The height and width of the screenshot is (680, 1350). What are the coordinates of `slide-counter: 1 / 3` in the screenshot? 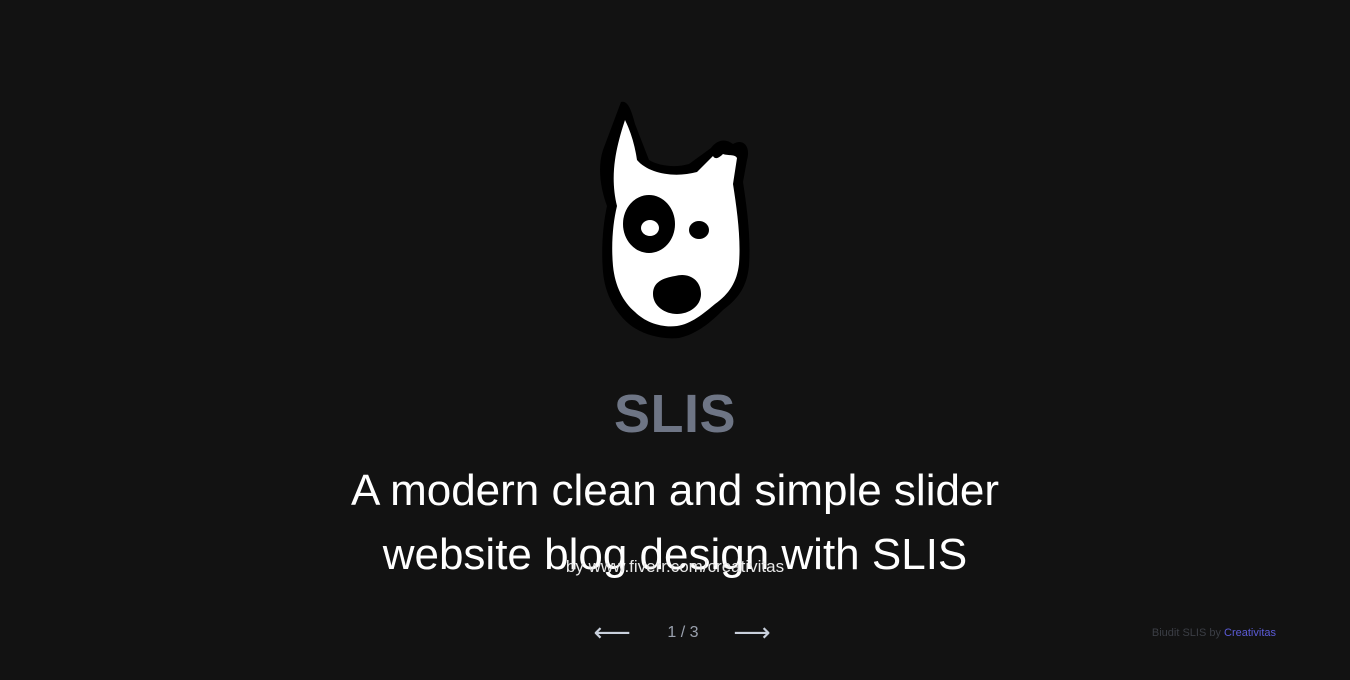 It's located at (683, 632).